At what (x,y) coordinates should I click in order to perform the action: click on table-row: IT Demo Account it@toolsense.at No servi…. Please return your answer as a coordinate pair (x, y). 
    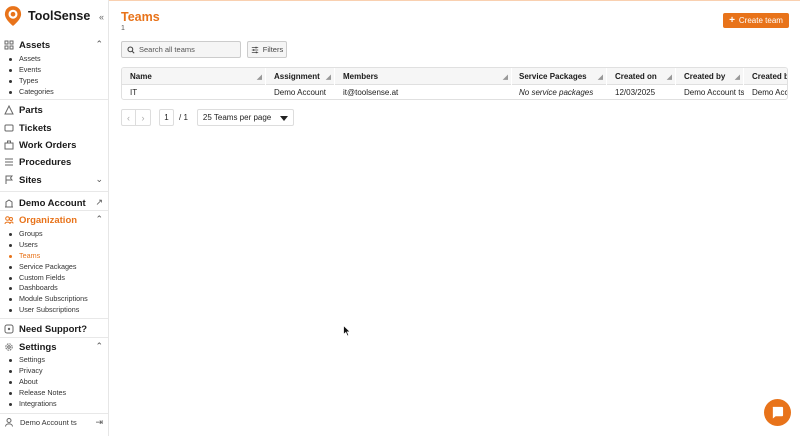
    Looking at the image, I should click on (454, 92).